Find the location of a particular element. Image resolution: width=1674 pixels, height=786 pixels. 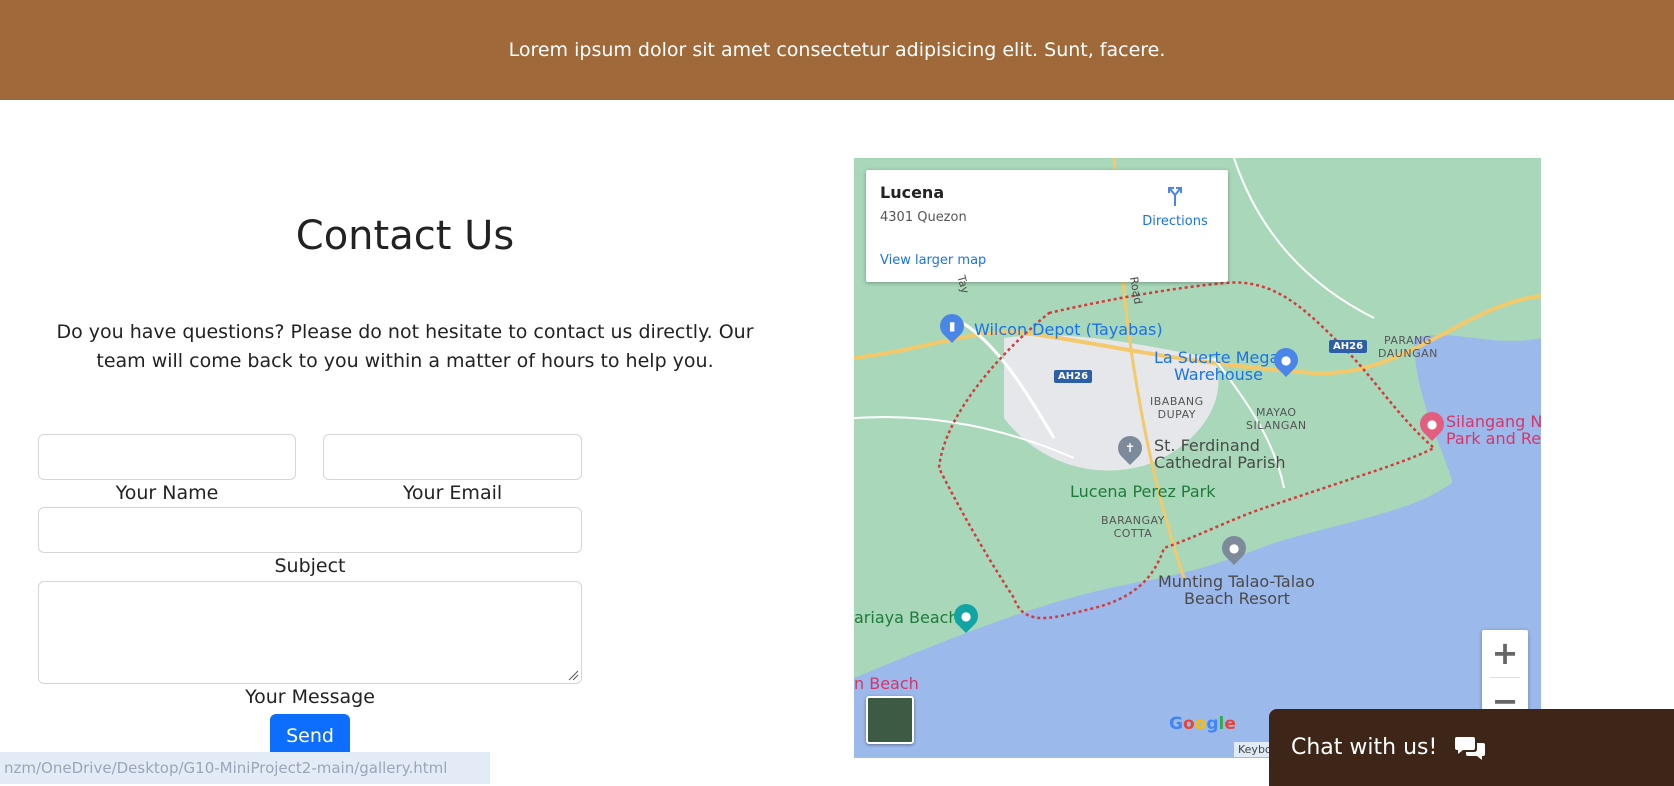

road-sign-ah26-east: AH26 is located at coordinates (1348, 346).